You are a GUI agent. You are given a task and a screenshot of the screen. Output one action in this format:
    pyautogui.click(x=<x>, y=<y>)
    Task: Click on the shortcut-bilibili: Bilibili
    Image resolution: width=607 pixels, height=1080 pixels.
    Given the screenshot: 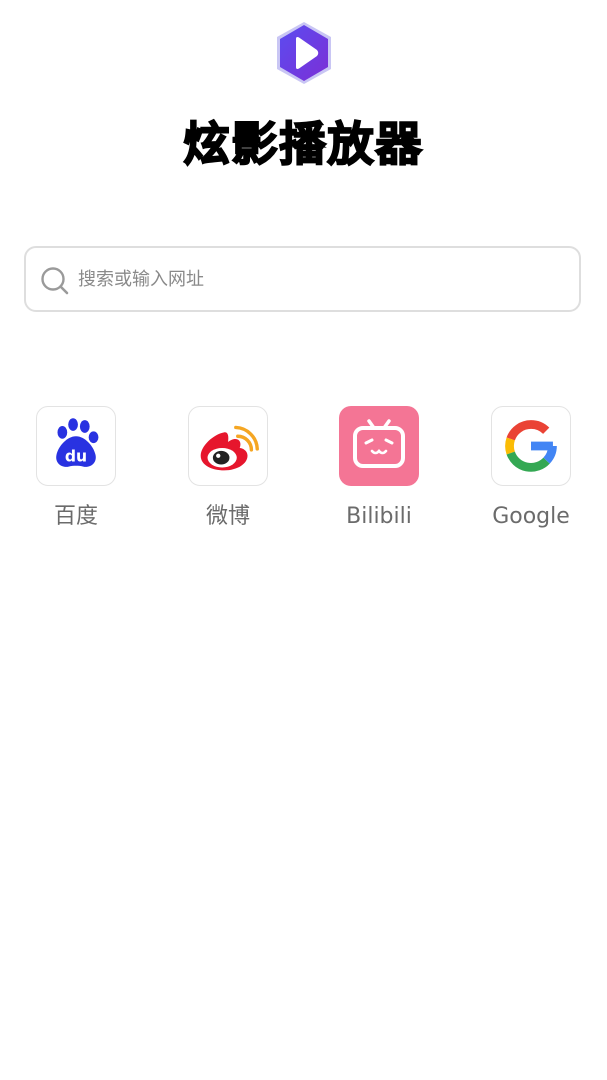 What is the action you would take?
    pyautogui.click(x=379, y=471)
    